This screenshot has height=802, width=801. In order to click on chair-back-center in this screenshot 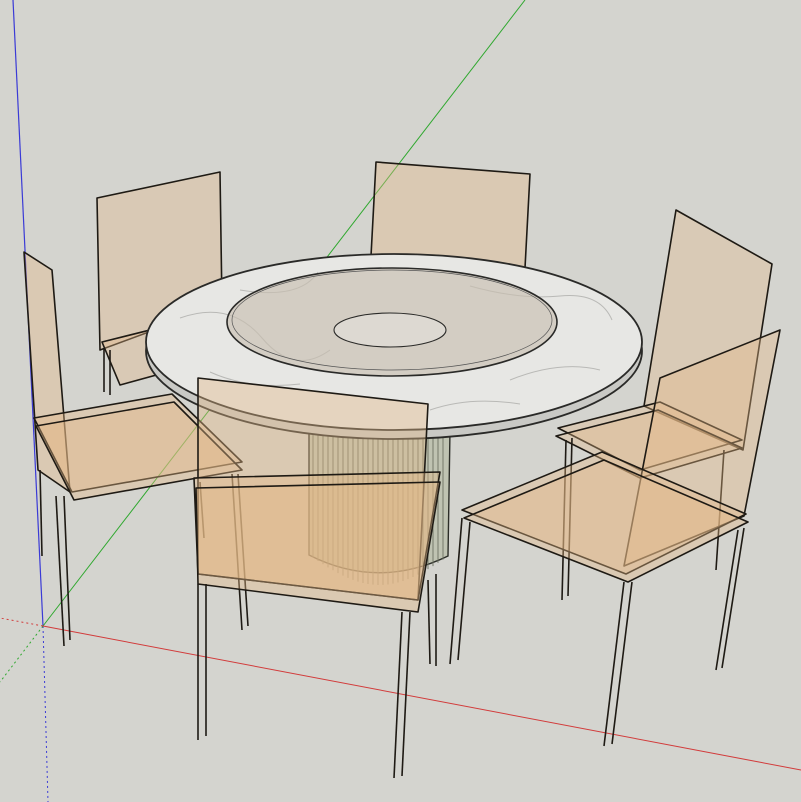, I will do `click(450, 215)`.